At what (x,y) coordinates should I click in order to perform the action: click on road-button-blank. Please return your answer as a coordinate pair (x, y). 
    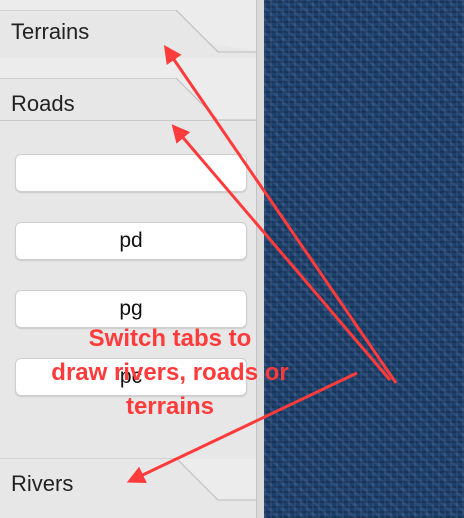
    Looking at the image, I should click on (131, 173).